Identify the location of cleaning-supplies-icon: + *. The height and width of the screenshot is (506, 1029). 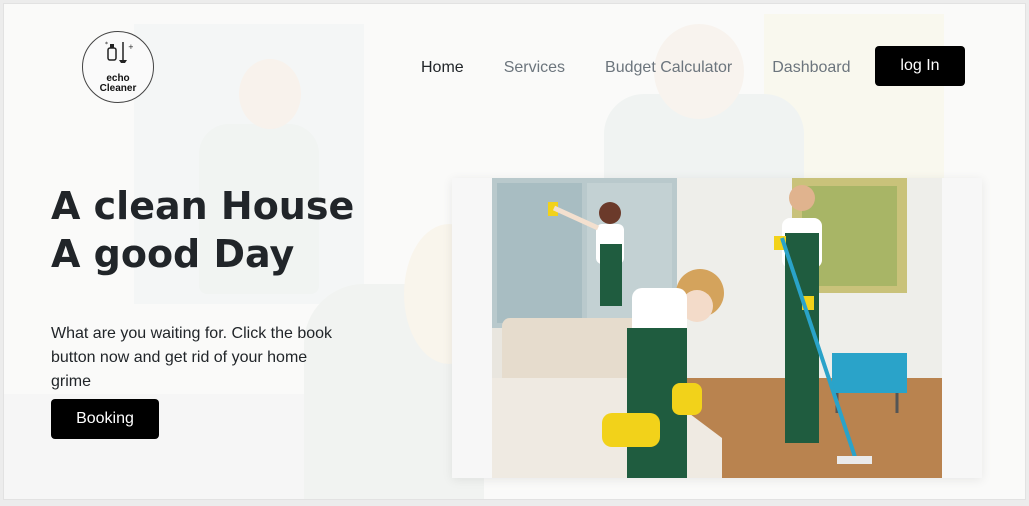
(119, 52).